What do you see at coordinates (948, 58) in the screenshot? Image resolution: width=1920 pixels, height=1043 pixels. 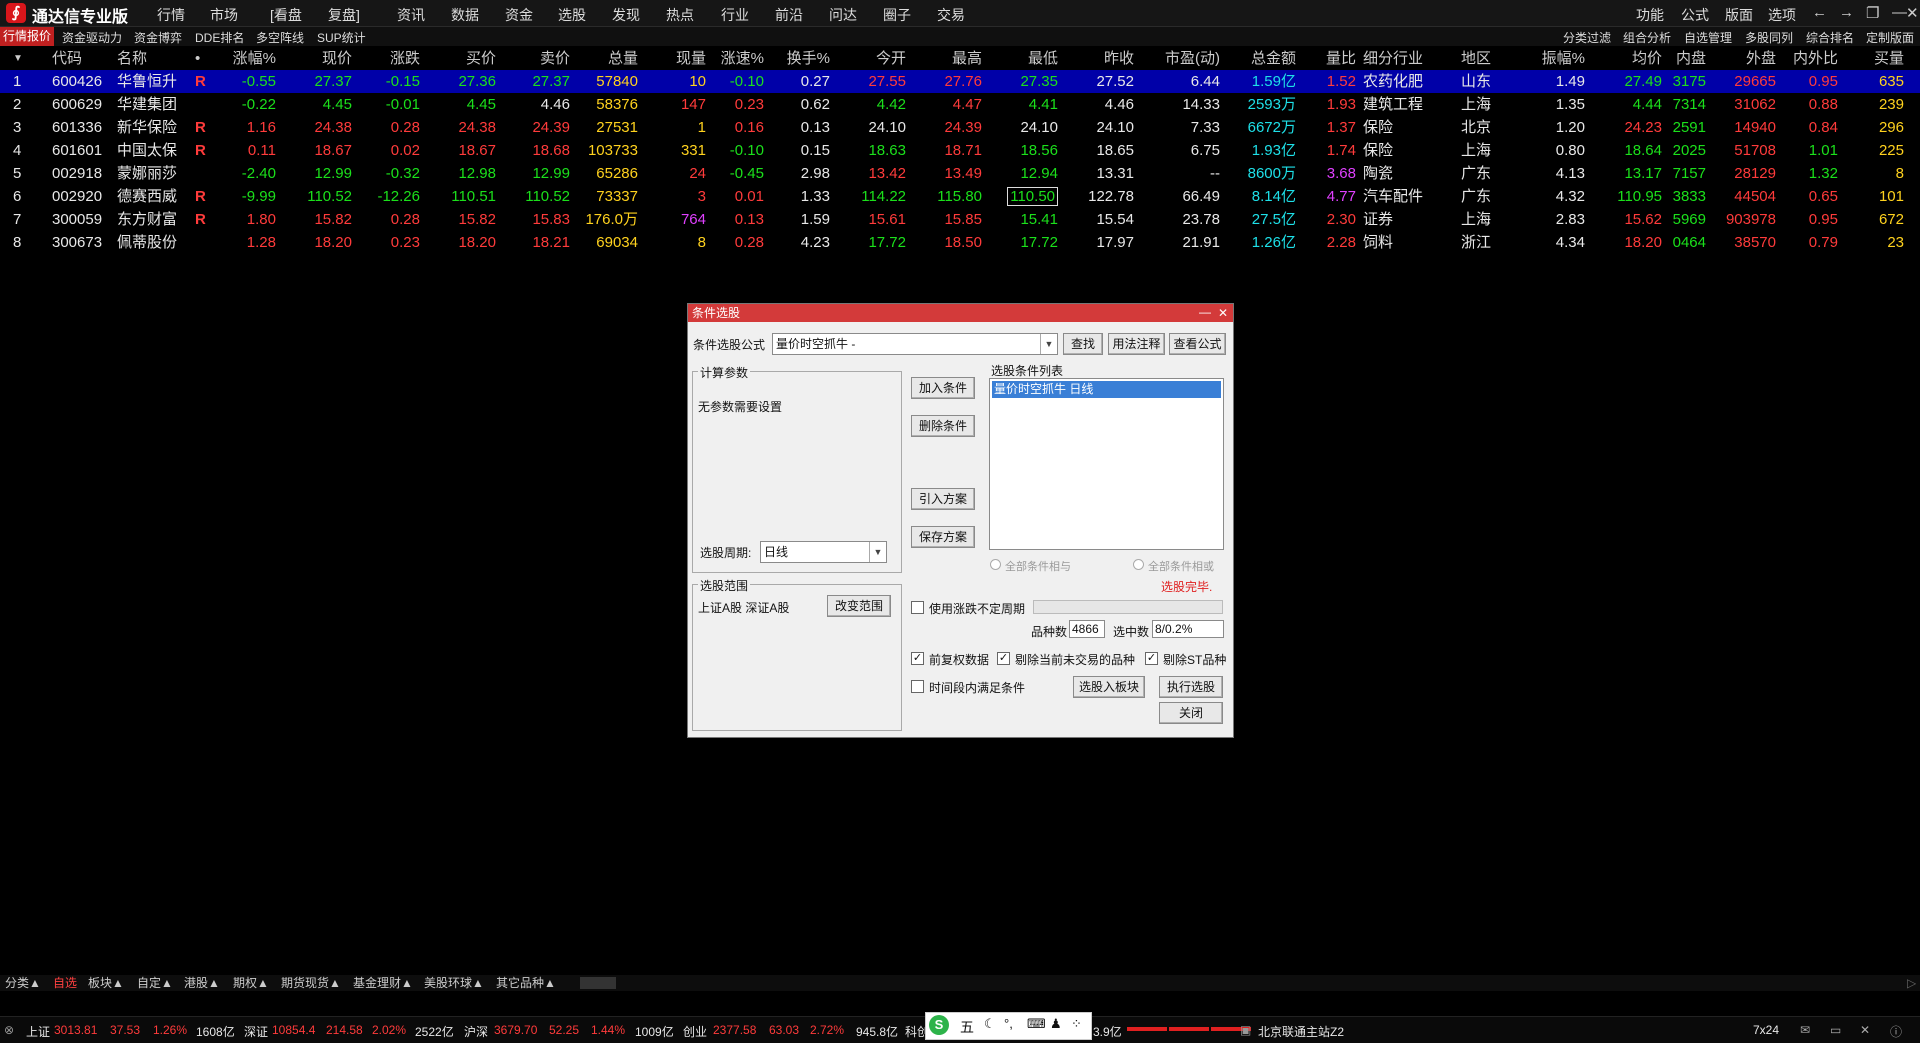 I see `column-header-high: 最高` at bounding box center [948, 58].